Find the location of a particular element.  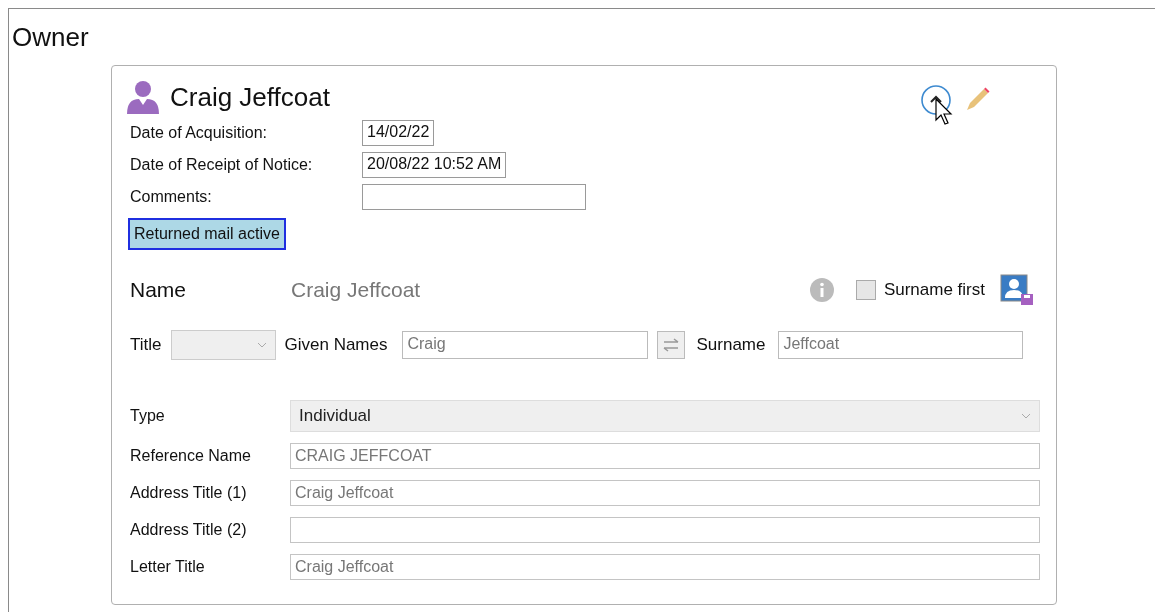

display-name: Craig Jeffcoat is located at coordinates (356, 290).